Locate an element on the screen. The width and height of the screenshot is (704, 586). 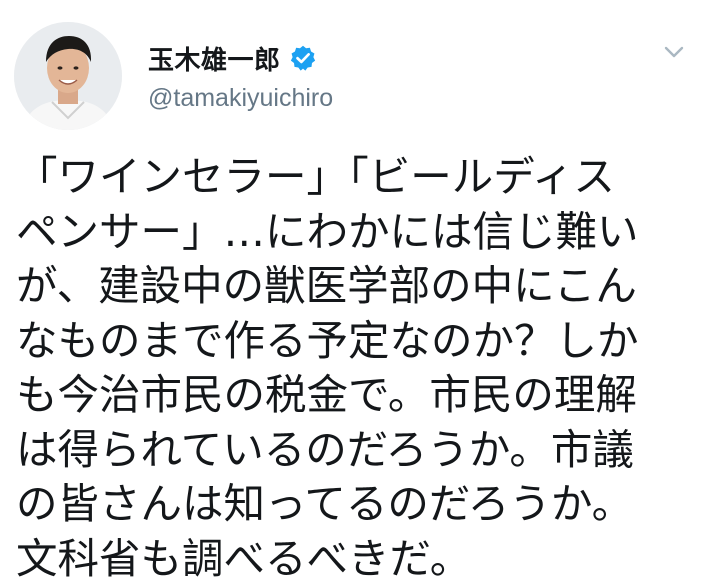
tweet-text-line: は得られているのだろうか。市議 is located at coordinates (356, 450).